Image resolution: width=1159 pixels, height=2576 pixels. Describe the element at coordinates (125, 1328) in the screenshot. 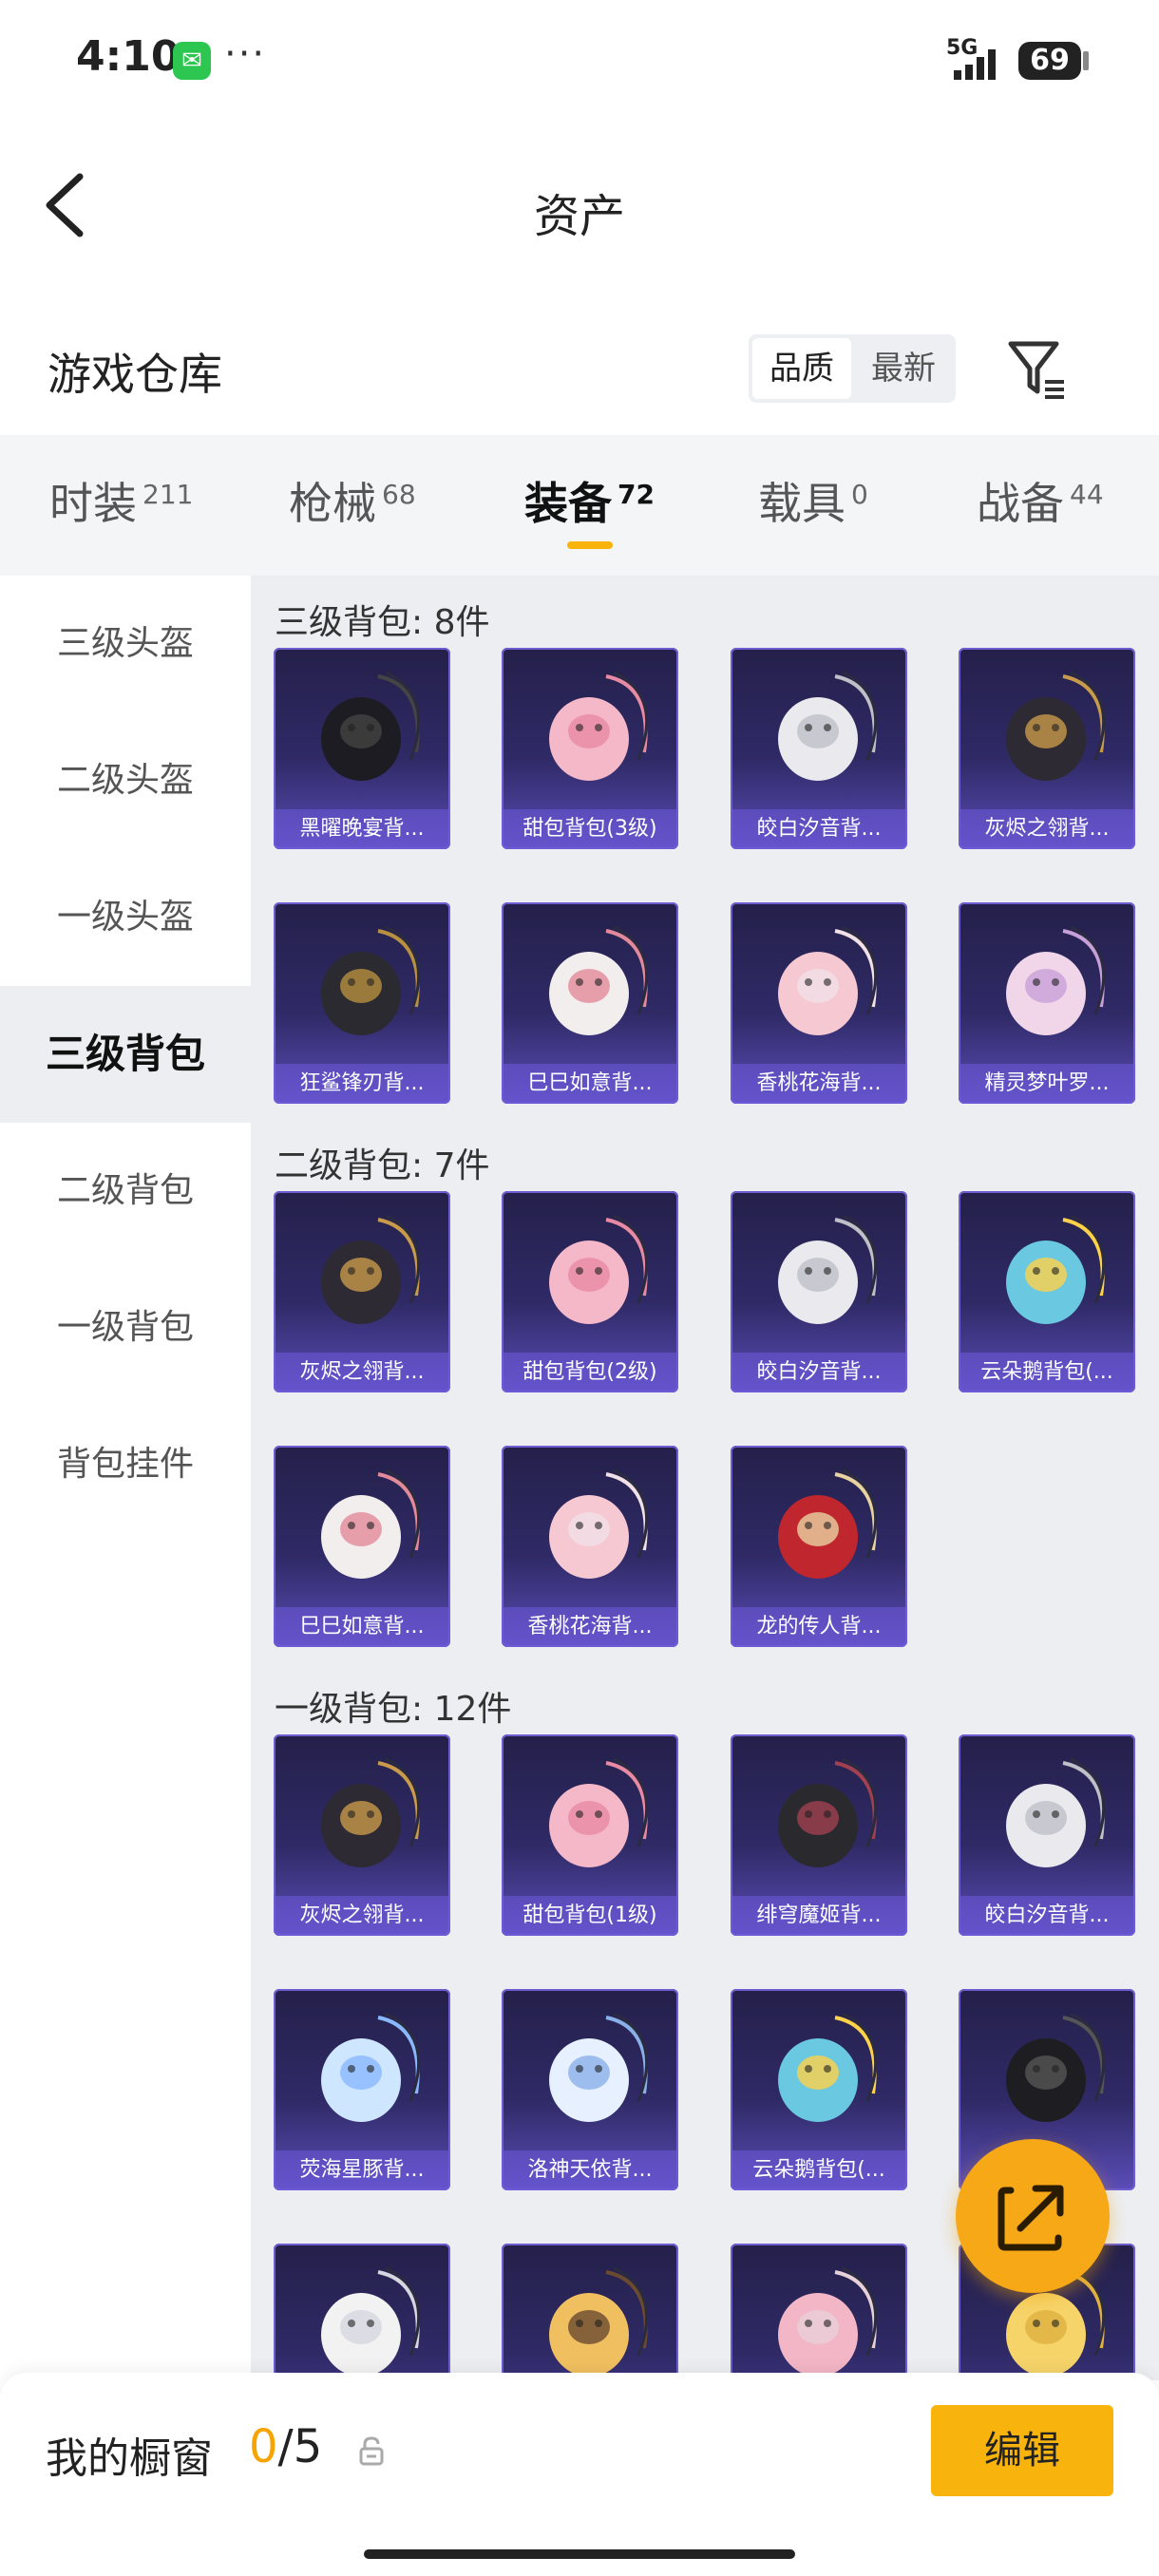

I see `sidebar-item-backpack-lv1: 一级背包` at that location.